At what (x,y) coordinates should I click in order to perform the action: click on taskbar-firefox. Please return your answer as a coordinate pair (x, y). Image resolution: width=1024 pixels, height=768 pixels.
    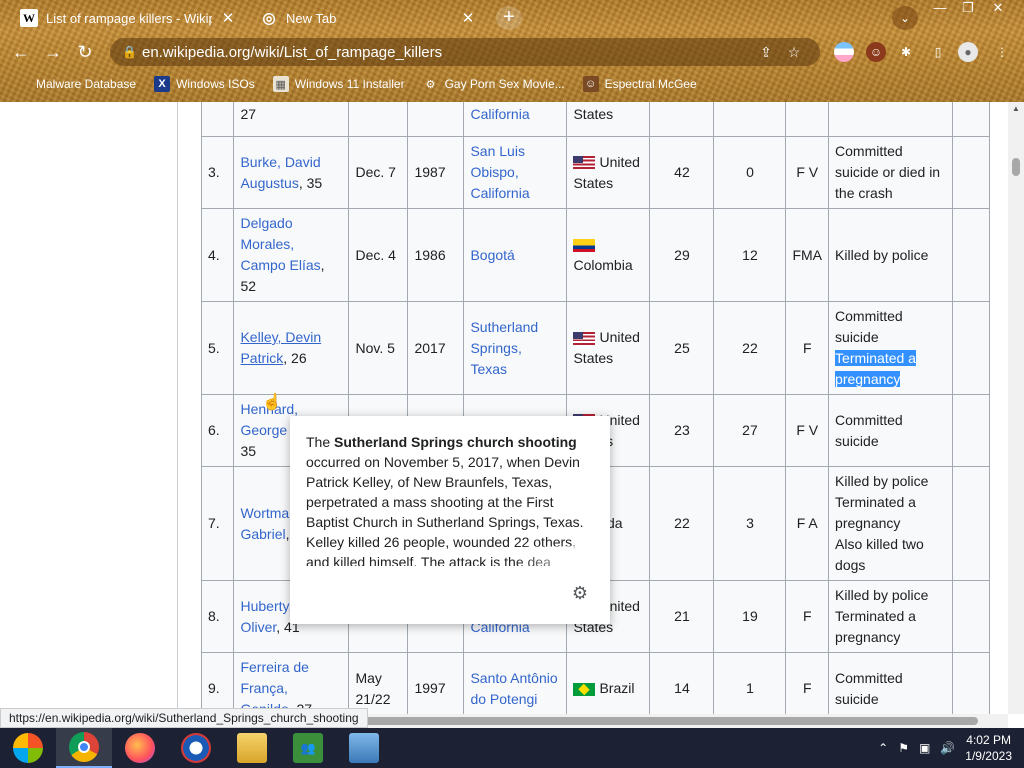
    Looking at the image, I should click on (140, 748).